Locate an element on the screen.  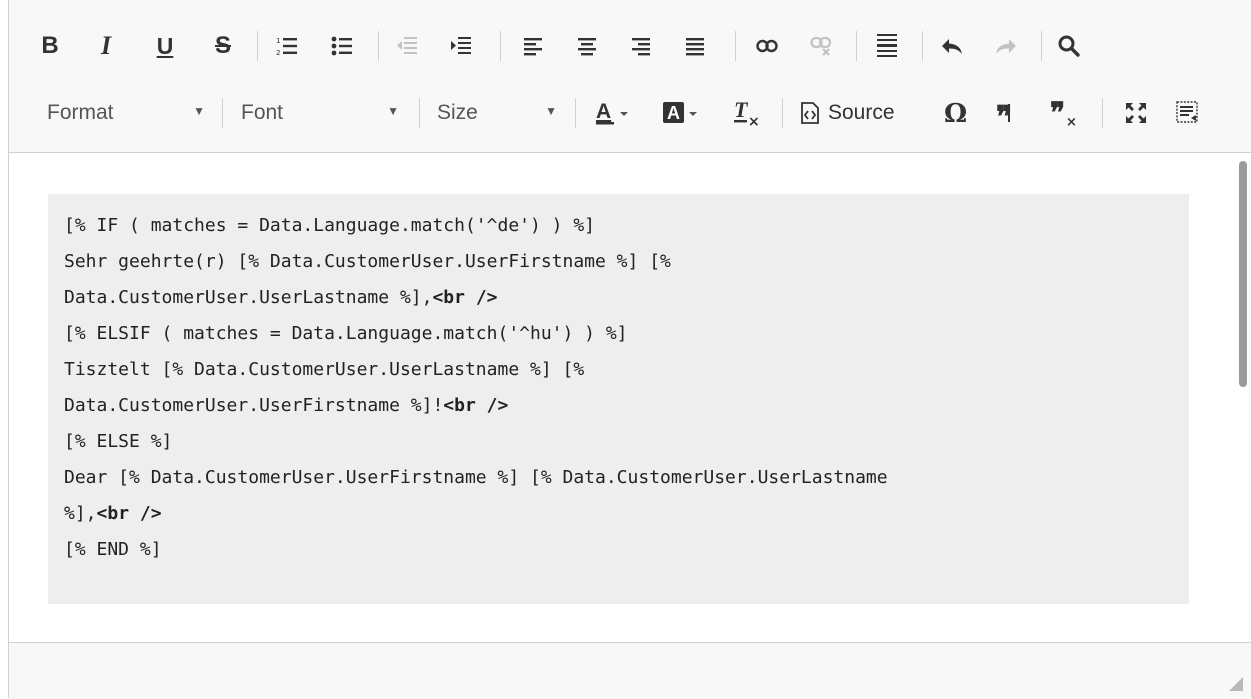
vertical-scrollbar is located at coordinates (1243, 397).